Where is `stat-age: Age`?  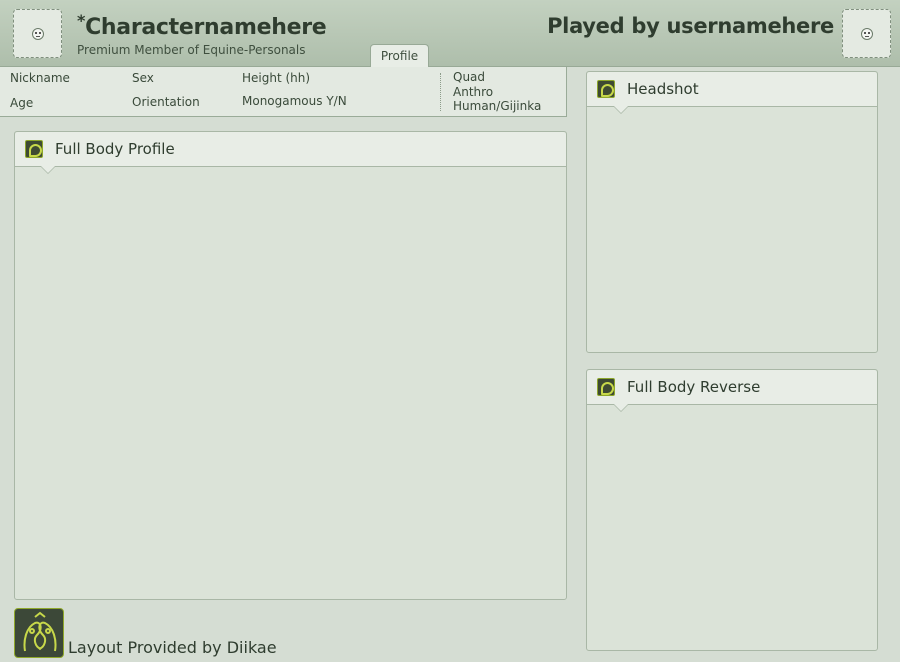 stat-age: Age is located at coordinates (22, 103).